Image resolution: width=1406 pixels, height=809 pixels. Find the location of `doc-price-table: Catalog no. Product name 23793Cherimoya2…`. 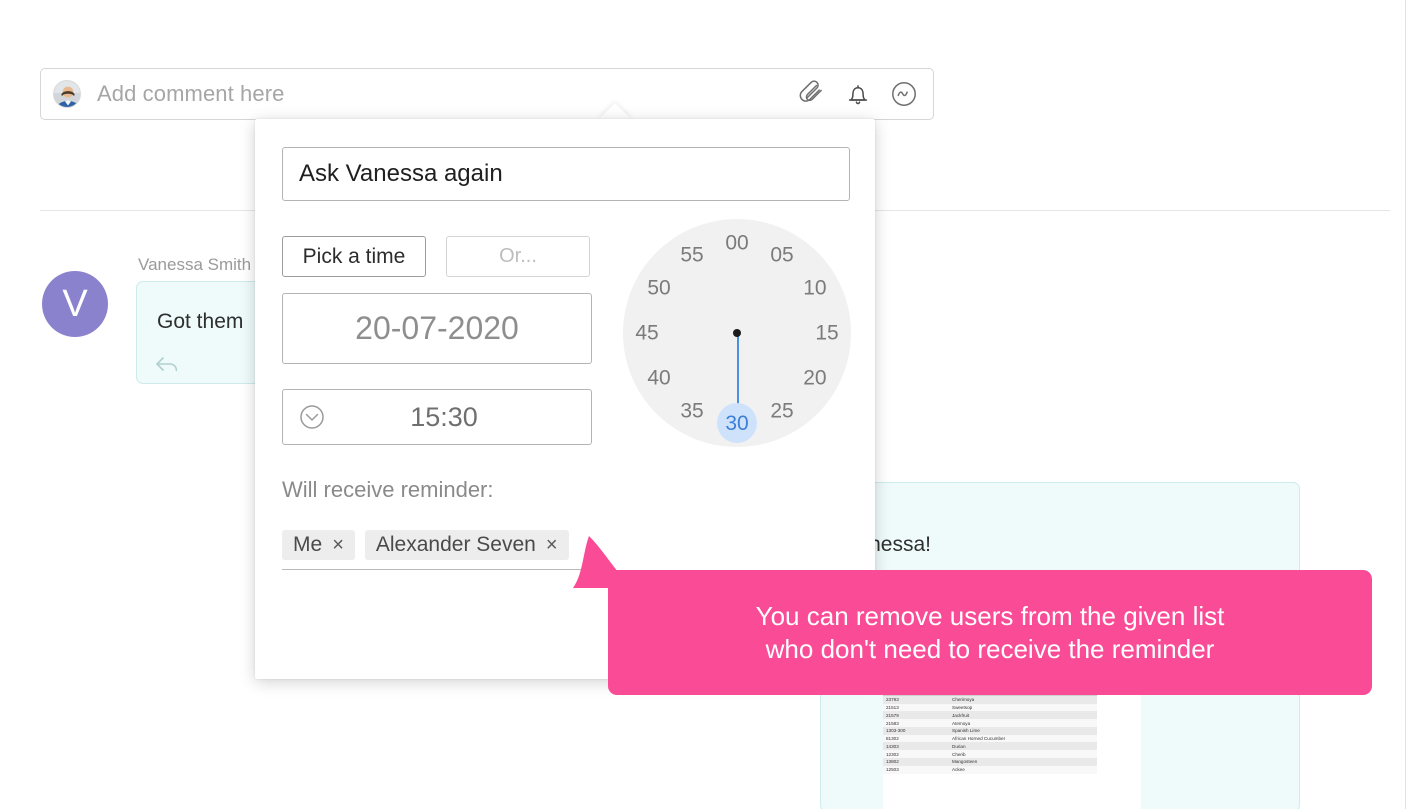

doc-price-table: Catalog no. Product name 23793Cherimoya2… is located at coordinates (990, 731).